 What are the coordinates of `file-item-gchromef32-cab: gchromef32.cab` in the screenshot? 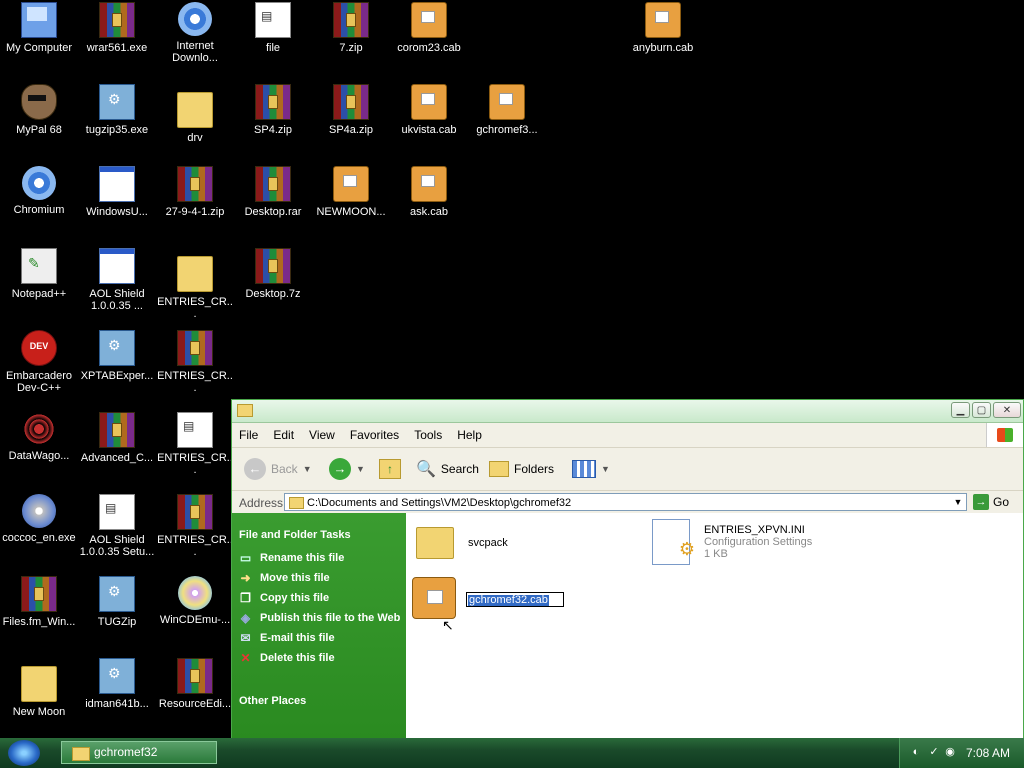 It's located at (488, 598).